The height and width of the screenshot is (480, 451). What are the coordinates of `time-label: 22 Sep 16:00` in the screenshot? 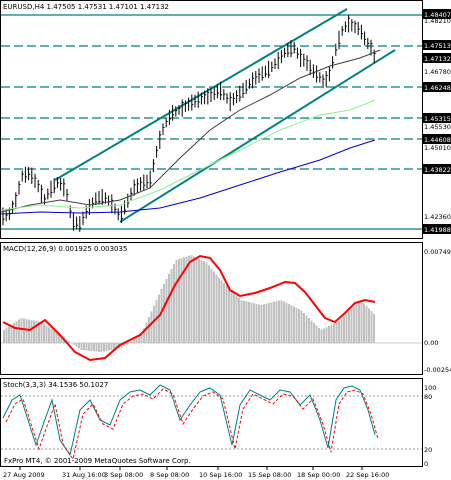 It's located at (367, 475).